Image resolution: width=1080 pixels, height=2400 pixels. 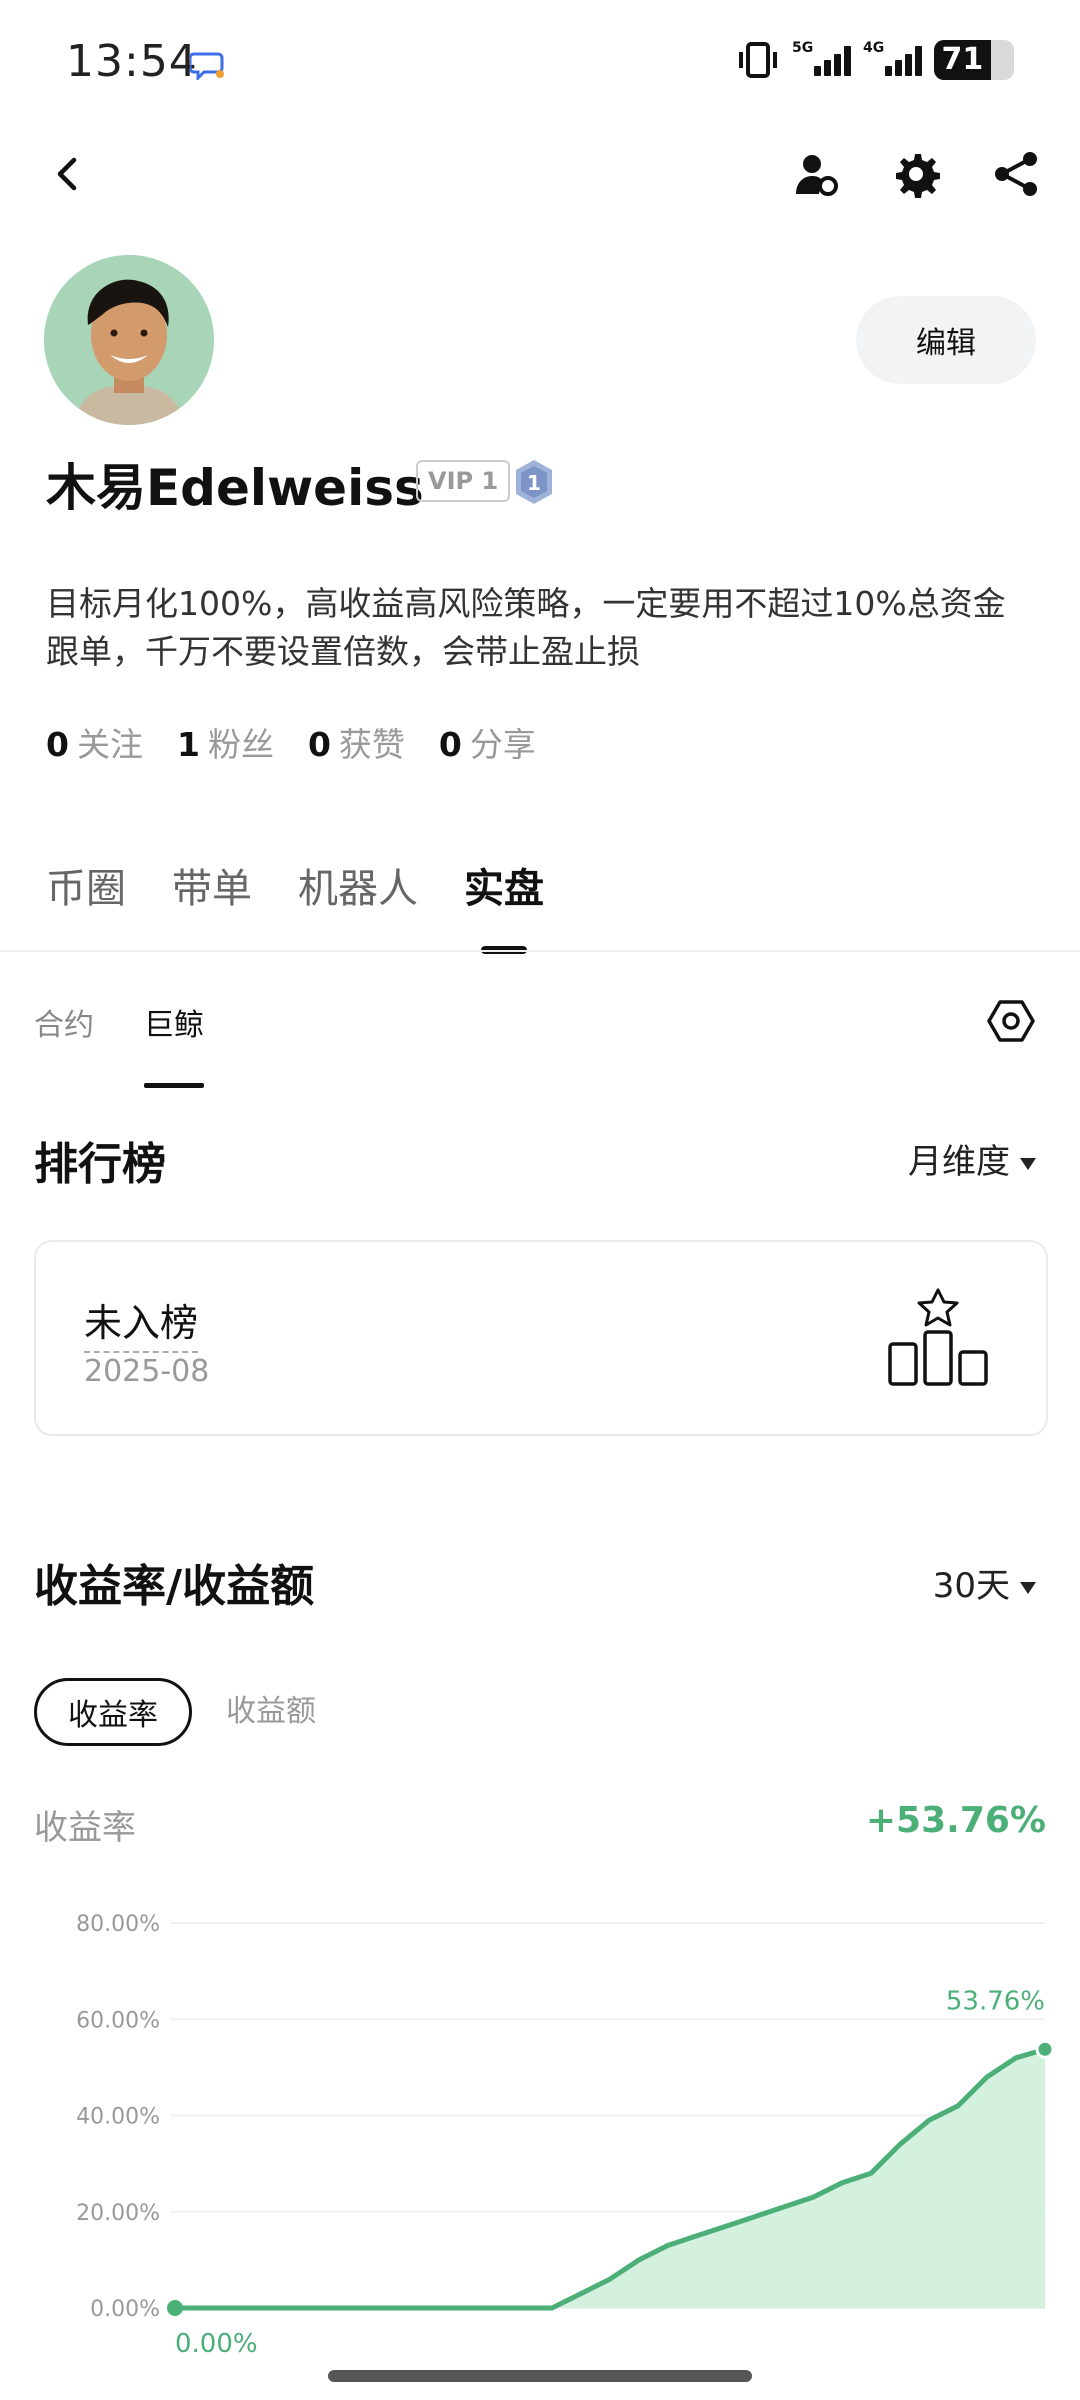 What do you see at coordinates (125, 2309) in the screenshot?
I see `chart-y-tick-label: 0.00%` at bounding box center [125, 2309].